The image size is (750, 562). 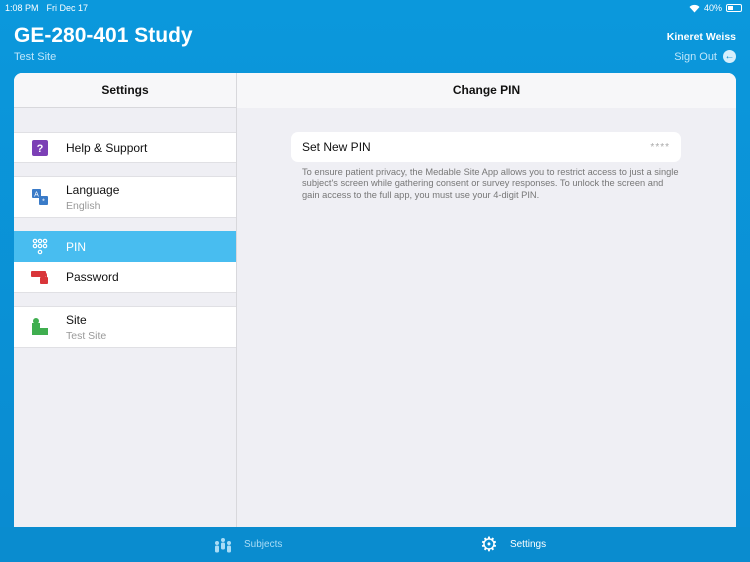 I want to click on field-value: ****, so click(x=660, y=147).